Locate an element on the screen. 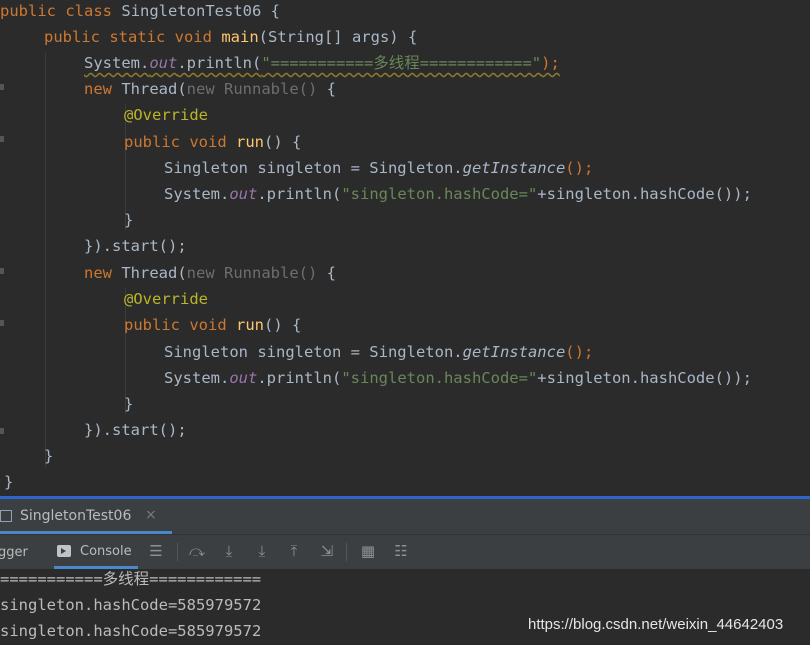  console-tab-label: Console is located at coordinates (106, 551).